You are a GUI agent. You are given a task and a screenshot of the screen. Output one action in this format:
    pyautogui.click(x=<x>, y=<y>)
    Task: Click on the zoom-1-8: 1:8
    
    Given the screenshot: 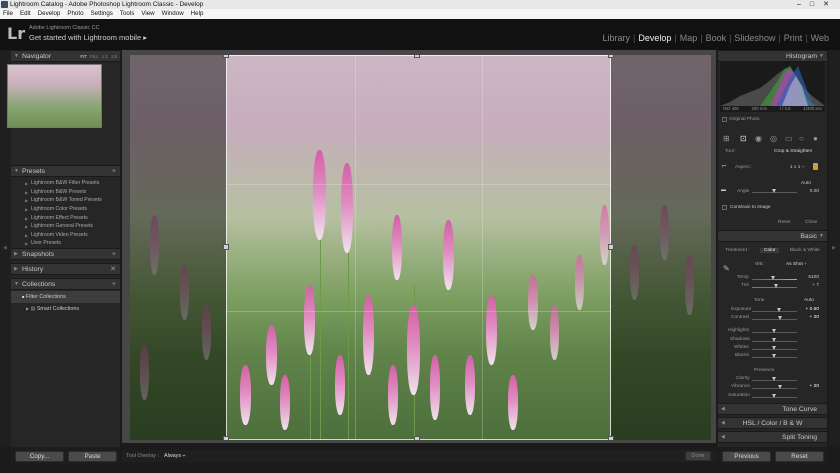 What is the action you would take?
    pyautogui.click(x=114, y=56)
    